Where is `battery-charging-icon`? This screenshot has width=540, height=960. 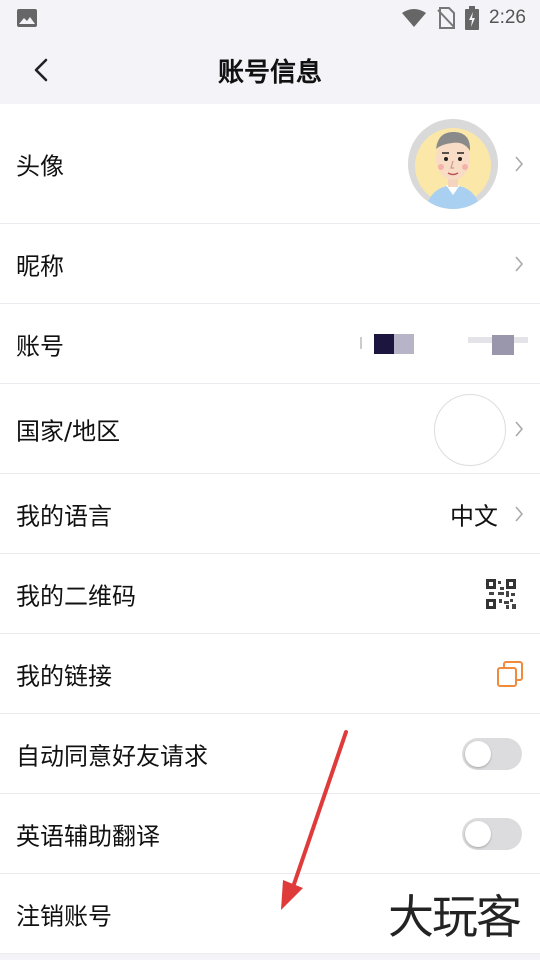
battery-charging-icon is located at coordinates (472, 18).